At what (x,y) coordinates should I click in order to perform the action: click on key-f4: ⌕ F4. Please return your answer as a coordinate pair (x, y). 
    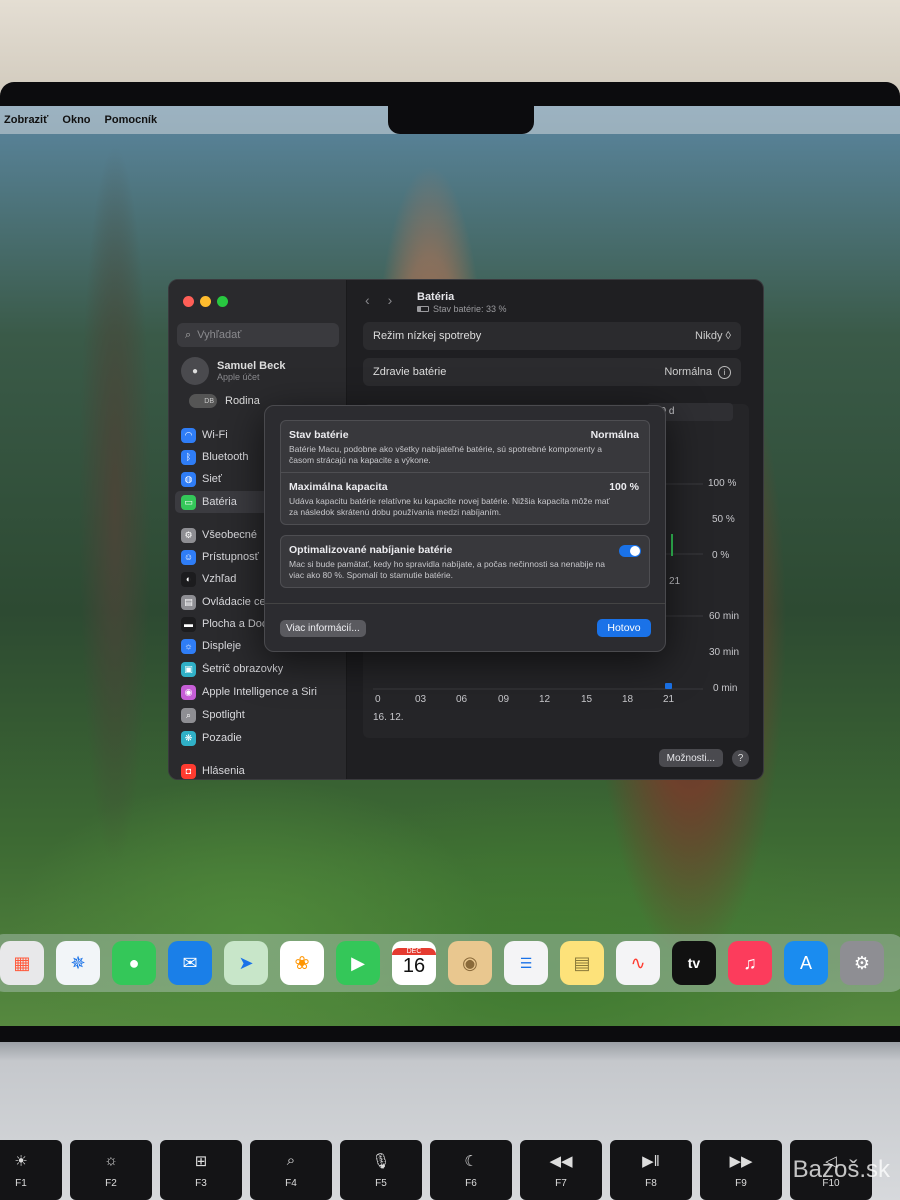
    Looking at the image, I should click on (291, 1170).